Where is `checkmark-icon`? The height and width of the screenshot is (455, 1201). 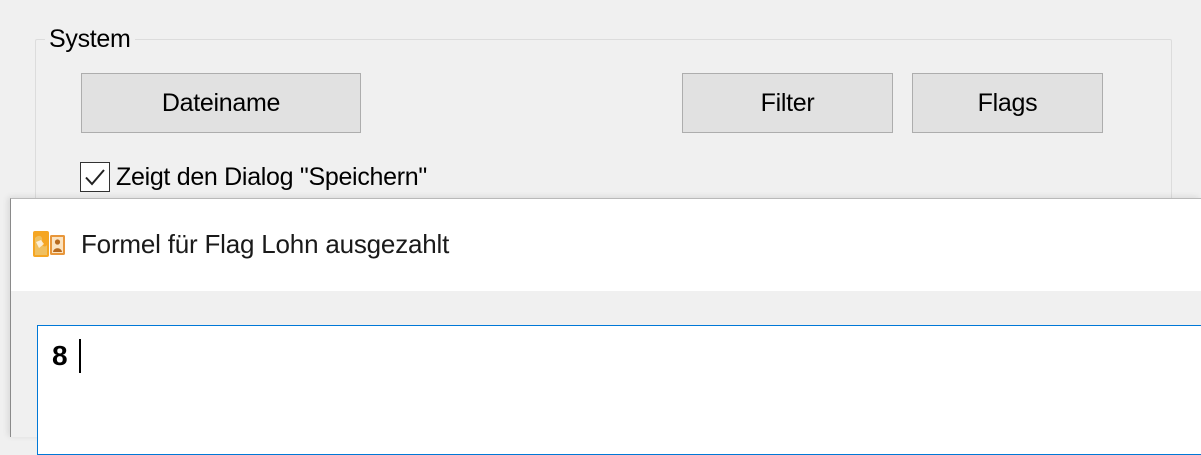 checkmark-icon is located at coordinates (95, 177).